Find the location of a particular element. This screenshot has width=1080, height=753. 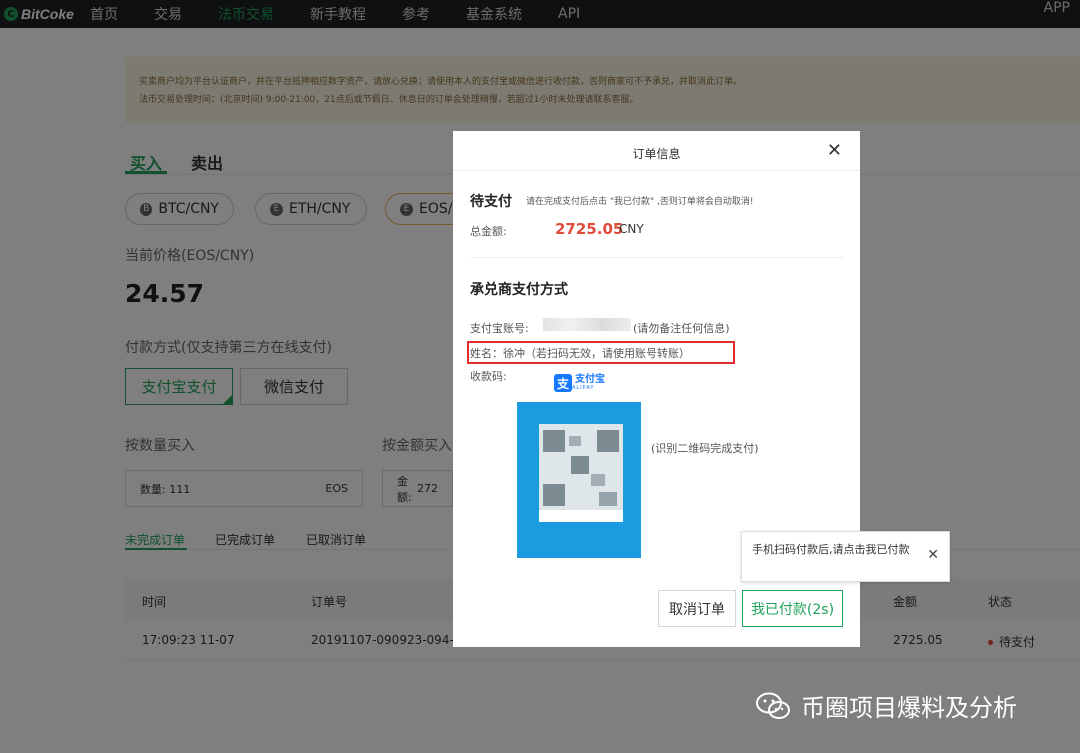

payment-tooltip: 手机扫码付款后,请点击我已付款 ✕ is located at coordinates (845, 556).